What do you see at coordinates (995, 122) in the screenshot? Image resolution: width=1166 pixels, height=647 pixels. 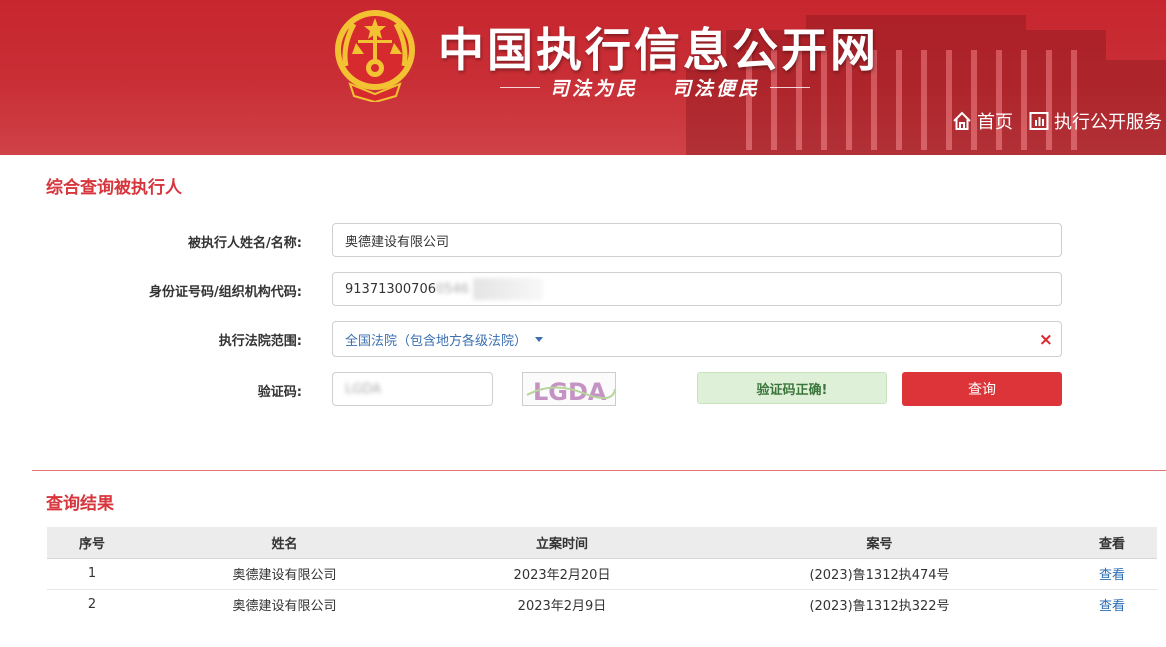 I see `nav-home-label: 首页` at bounding box center [995, 122].